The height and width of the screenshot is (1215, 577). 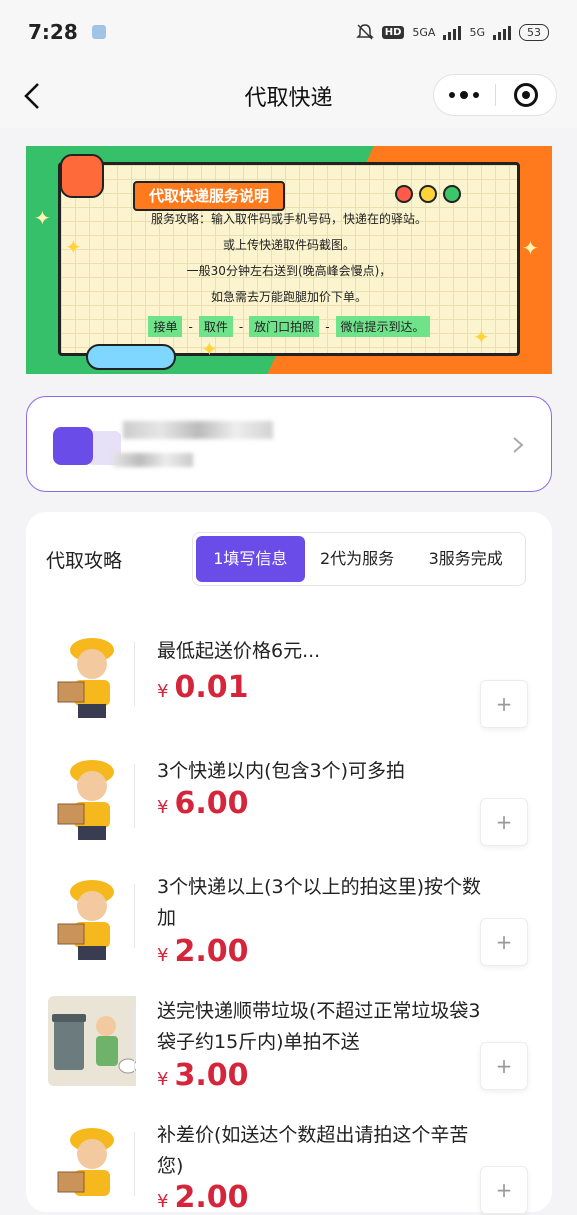 What do you see at coordinates (84, 561) in the screenshot?
I see `guide-title: 代取攻略` at bounding box center [84, 561].